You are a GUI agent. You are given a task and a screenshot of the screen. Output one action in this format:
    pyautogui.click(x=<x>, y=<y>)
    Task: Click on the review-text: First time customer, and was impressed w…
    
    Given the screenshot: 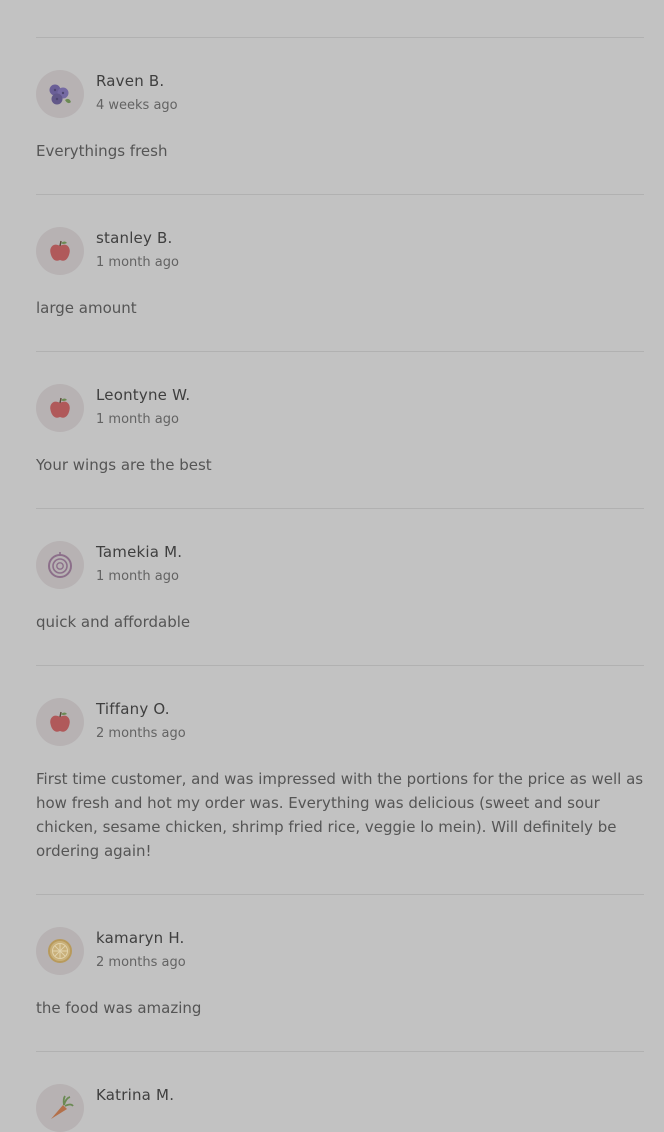 What is the action you would take?
    pyautogui.click(x=340, y=815)
    